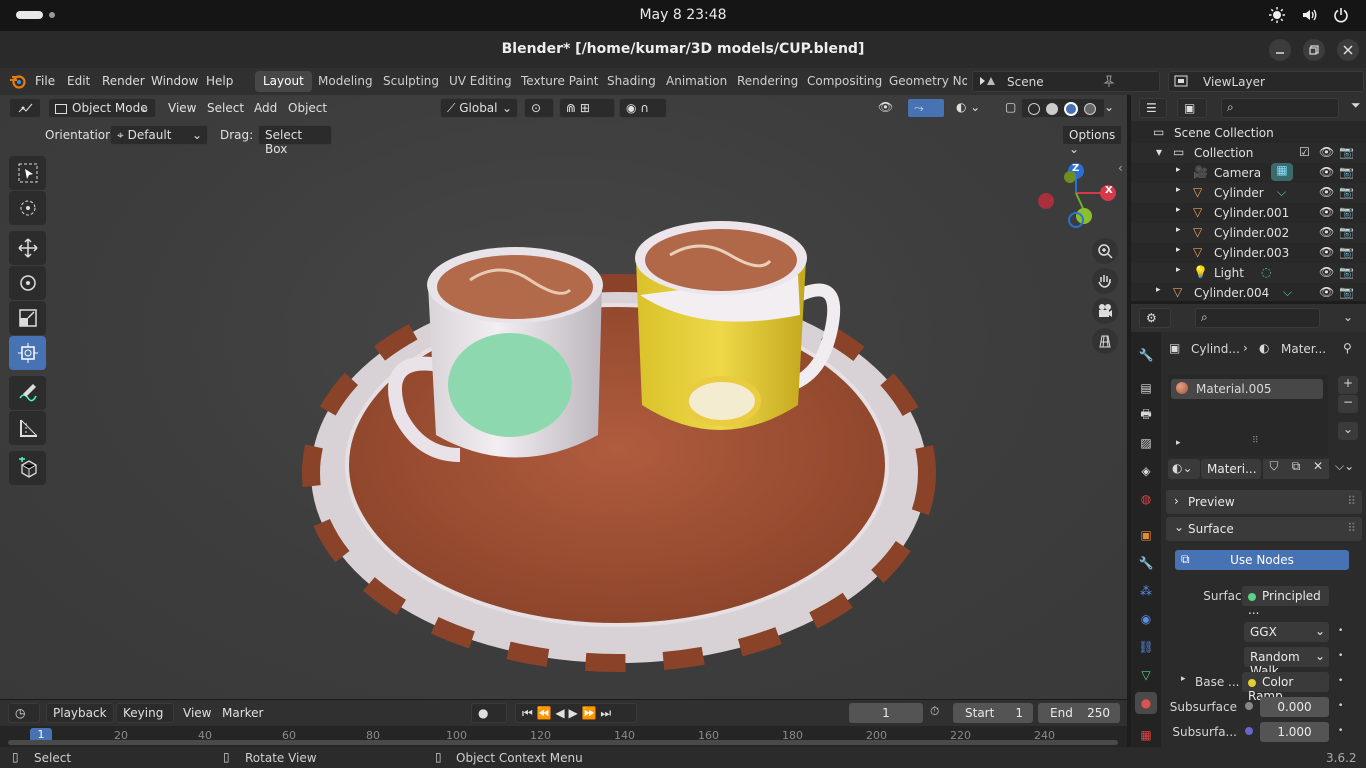  Describe the element at coordinates (1192, 108) in the screenshot. I see `display-mode-button: ▣` at that location.